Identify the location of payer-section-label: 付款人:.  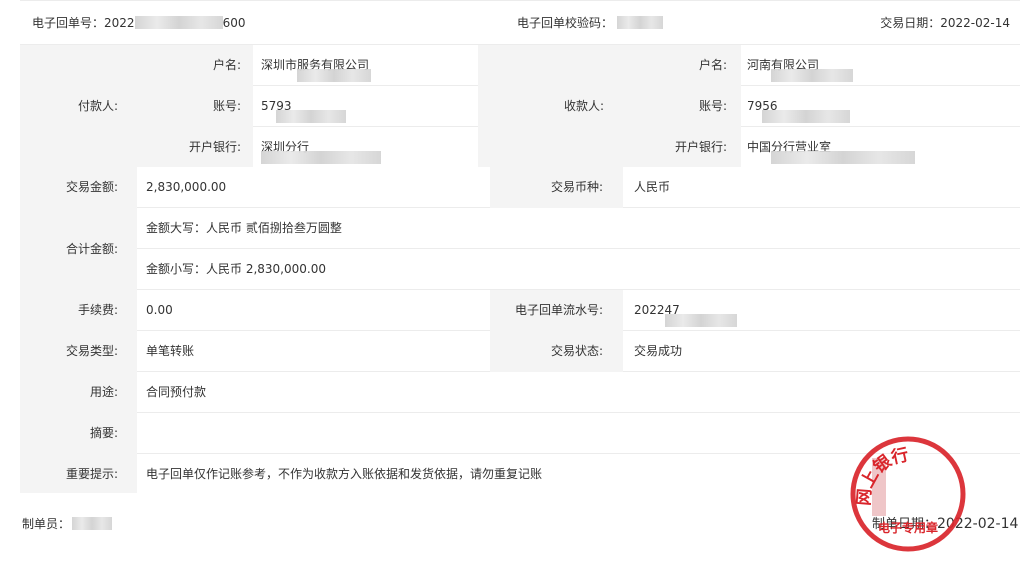
(97, 106).